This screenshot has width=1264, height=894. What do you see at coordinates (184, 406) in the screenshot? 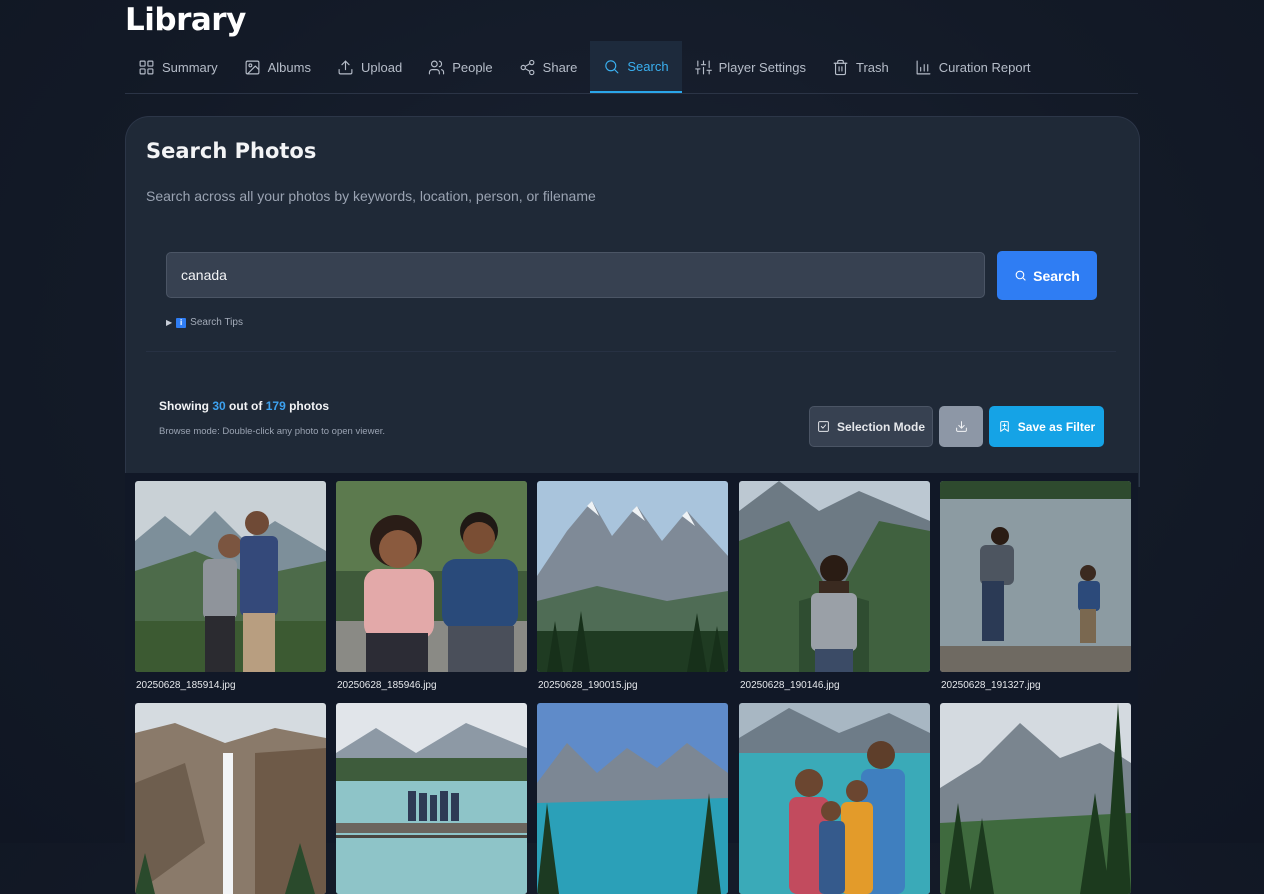
I see `summary-prefix: Showing` at bounding box center [184, 406].